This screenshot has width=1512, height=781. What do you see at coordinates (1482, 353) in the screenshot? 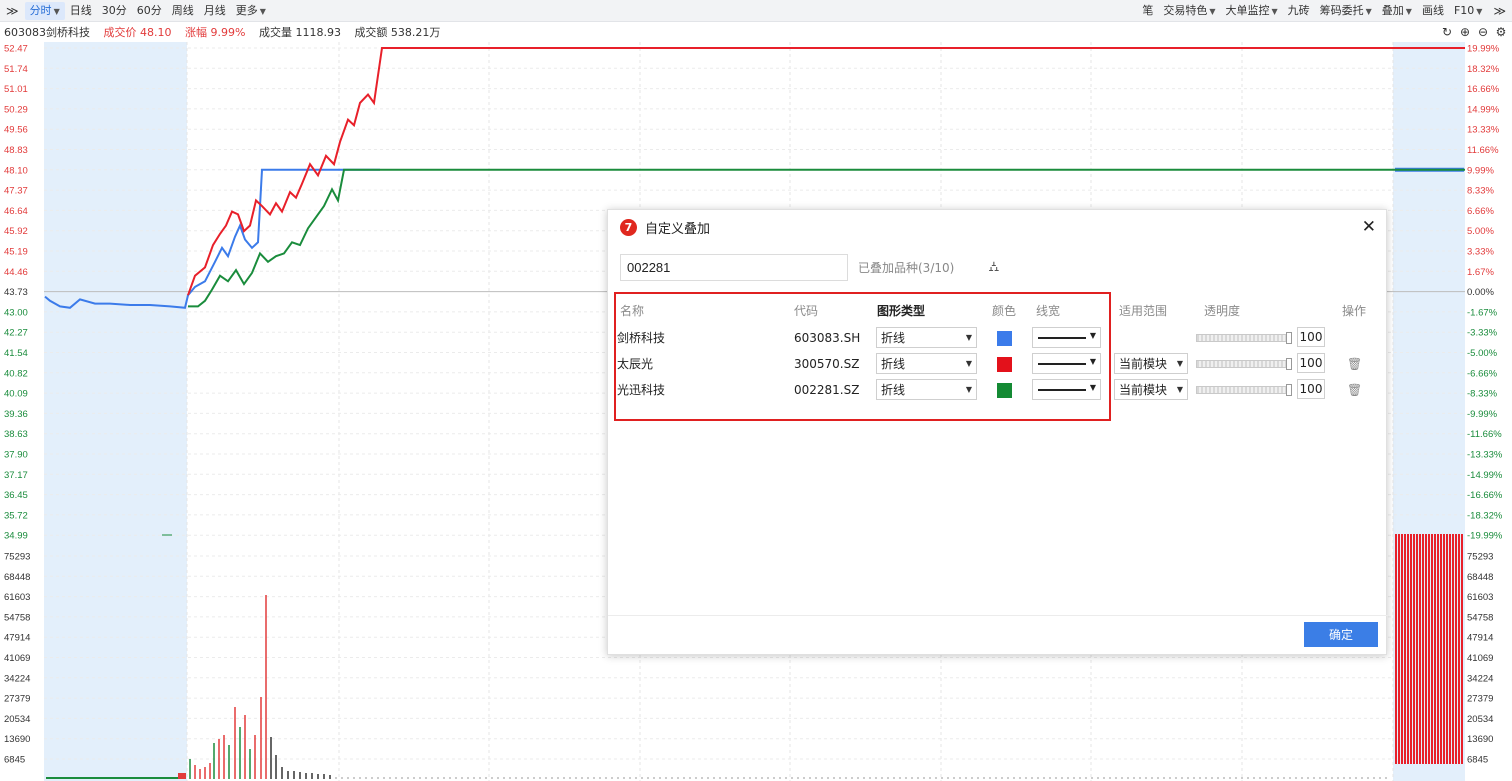
I see `pct-tick-label: -5.00%` at bounding box center [1482, 353].